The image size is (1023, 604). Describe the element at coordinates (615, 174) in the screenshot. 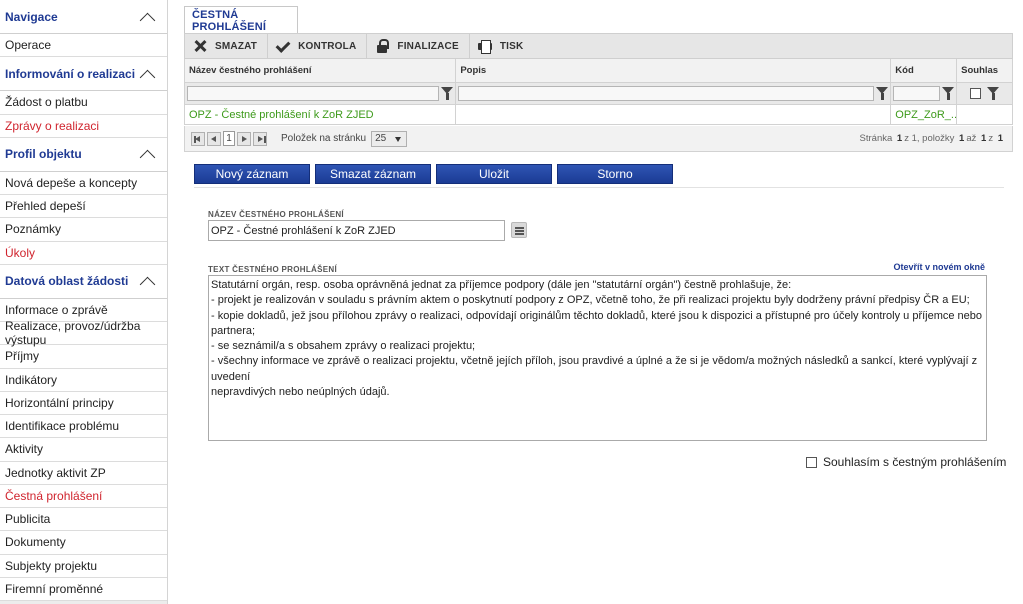

I see `cancel-button: Storno` at that location.